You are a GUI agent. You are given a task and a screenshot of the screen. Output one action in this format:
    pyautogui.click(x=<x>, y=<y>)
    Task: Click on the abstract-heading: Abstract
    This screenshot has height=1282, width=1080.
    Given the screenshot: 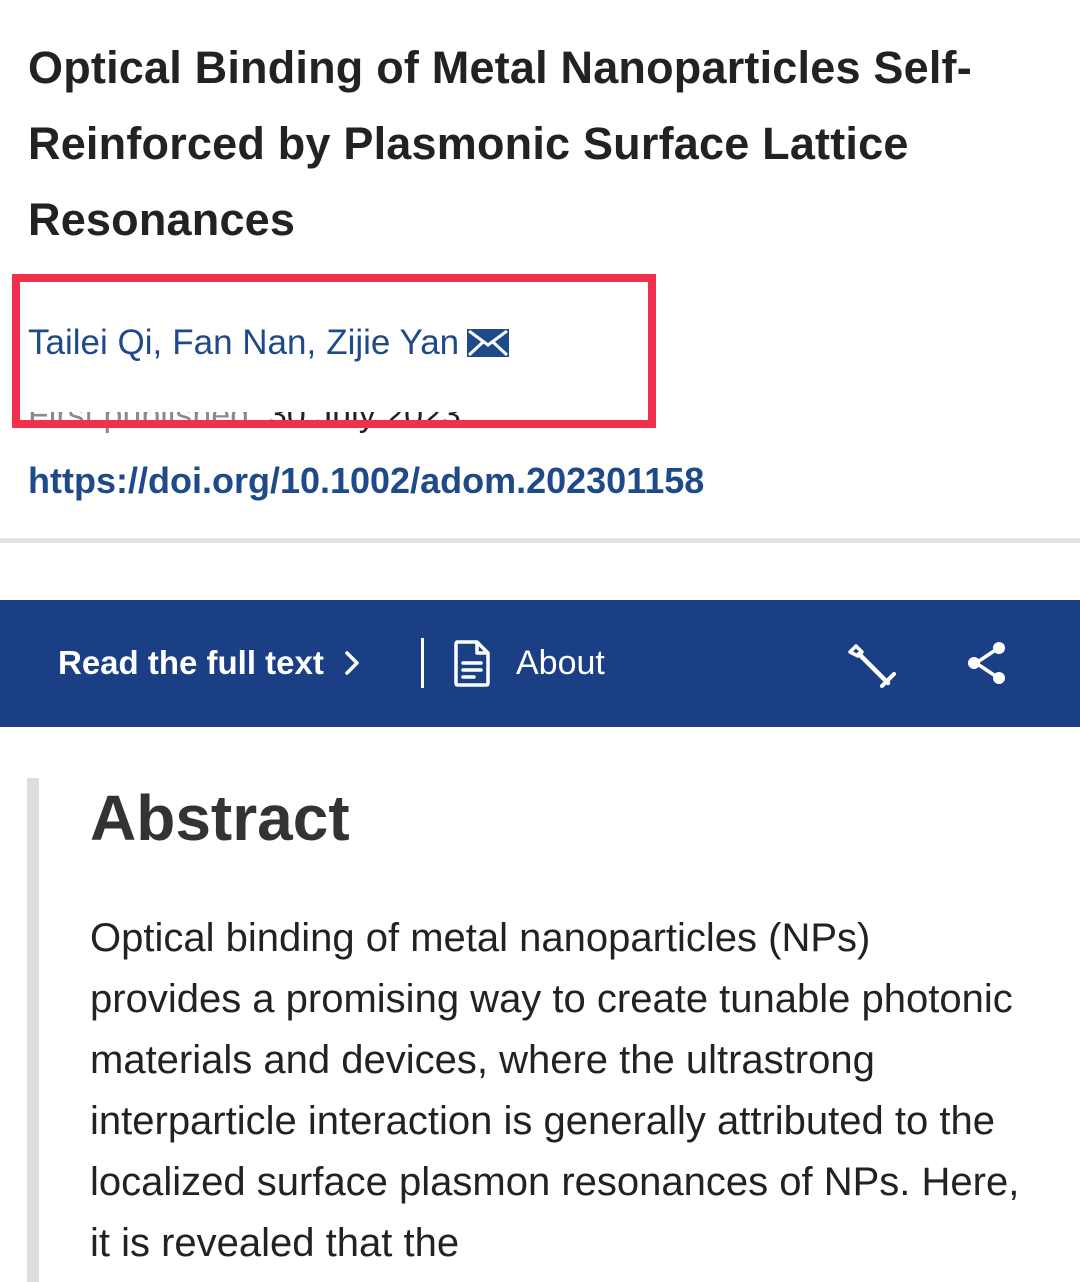 What is the action you would take?
    pyautogui.click(x=220, y=818)
    